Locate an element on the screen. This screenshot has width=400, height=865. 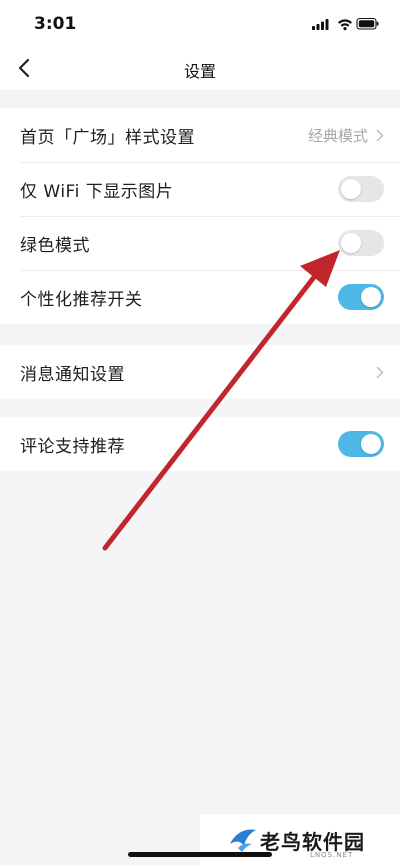
personalized-recommendation-toggle is located at coordinates (361, 297).